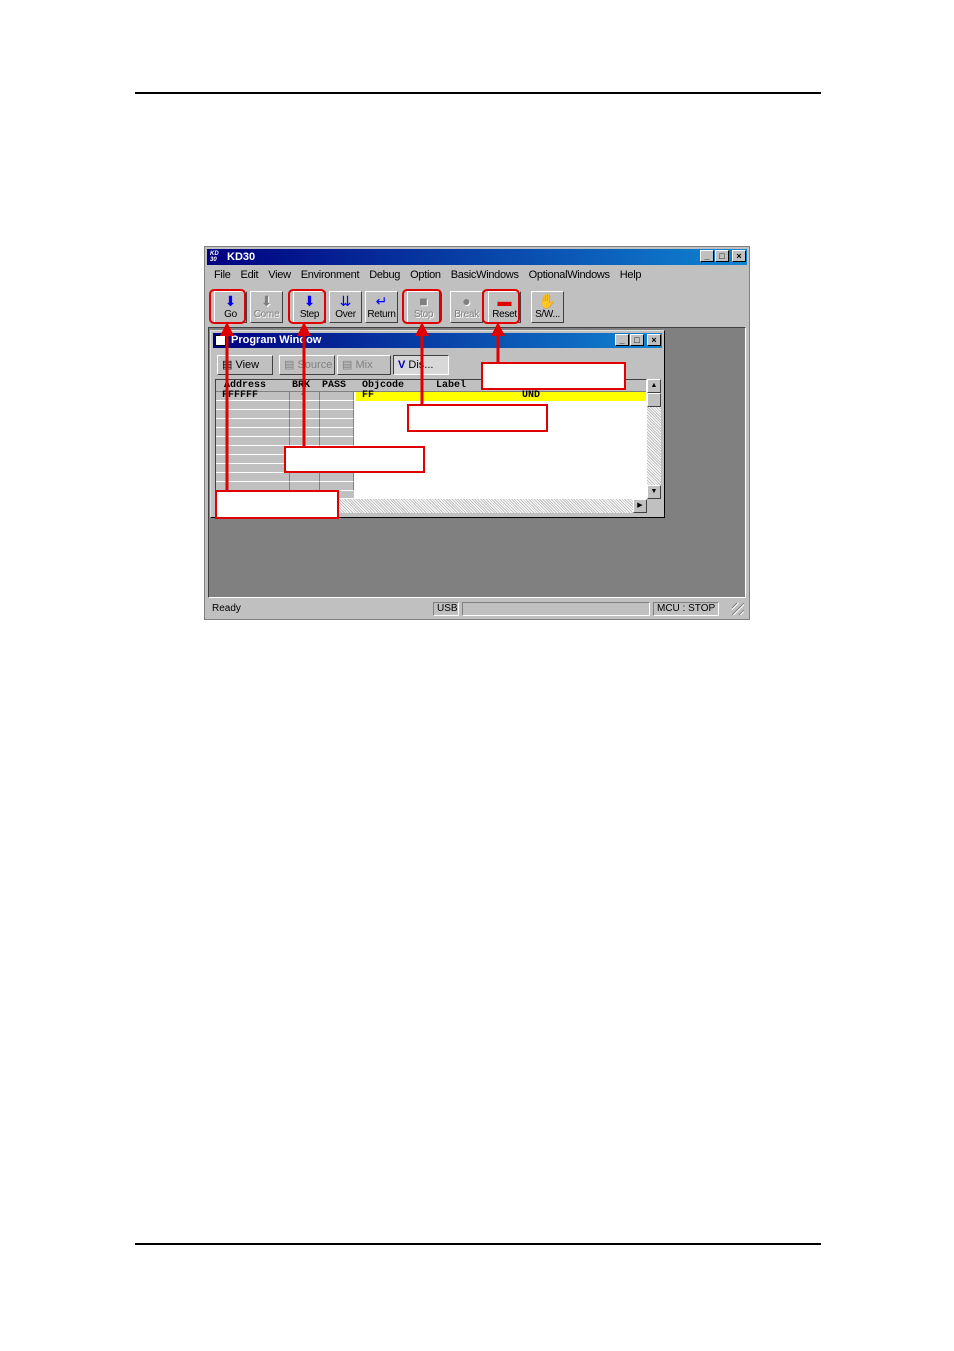 The height and width of the screenshot is (1351, 954). What do you see at coordinates (227, 329) in the screenshot?
I see `go-arrow-head` at bounding box center [227, 329].